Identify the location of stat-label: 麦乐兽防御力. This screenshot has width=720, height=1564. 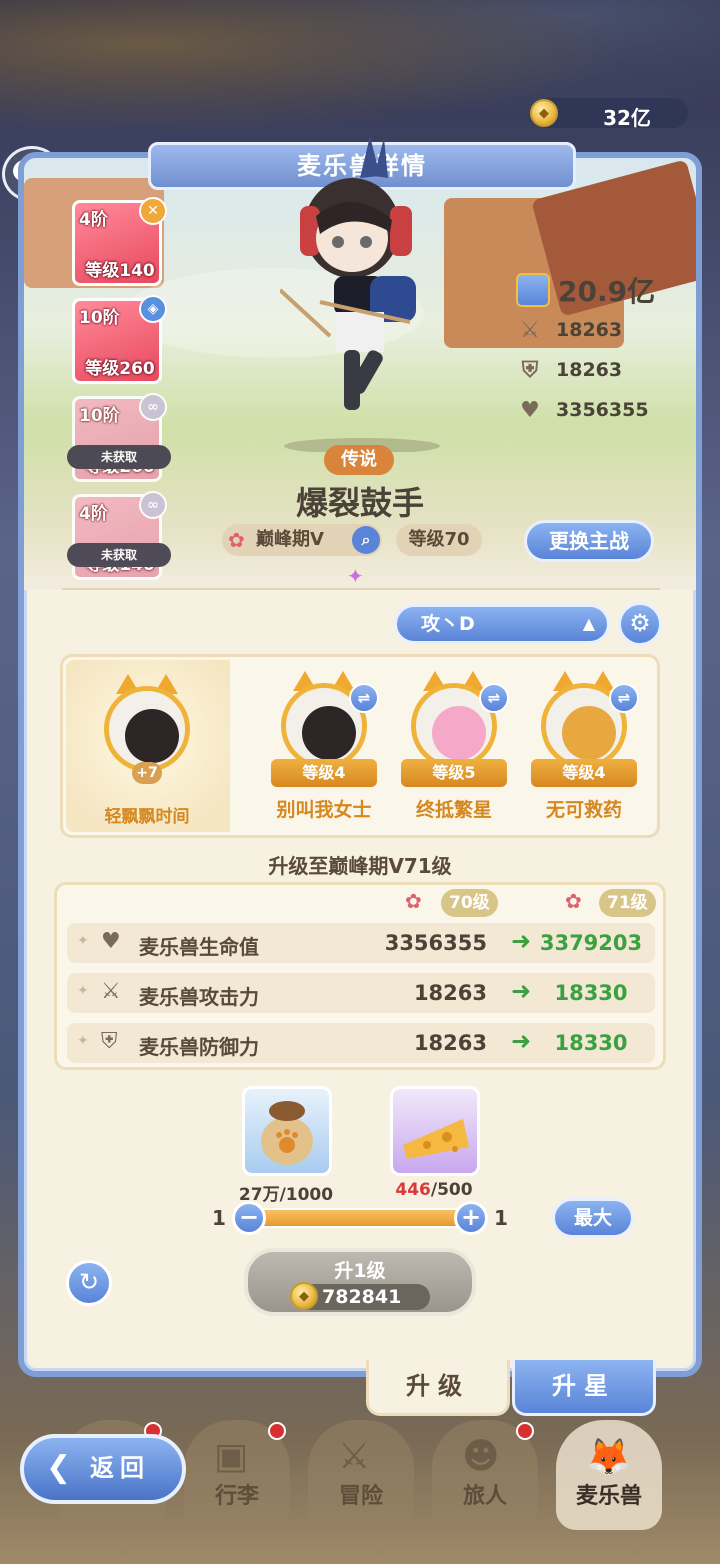
(199, 1047).